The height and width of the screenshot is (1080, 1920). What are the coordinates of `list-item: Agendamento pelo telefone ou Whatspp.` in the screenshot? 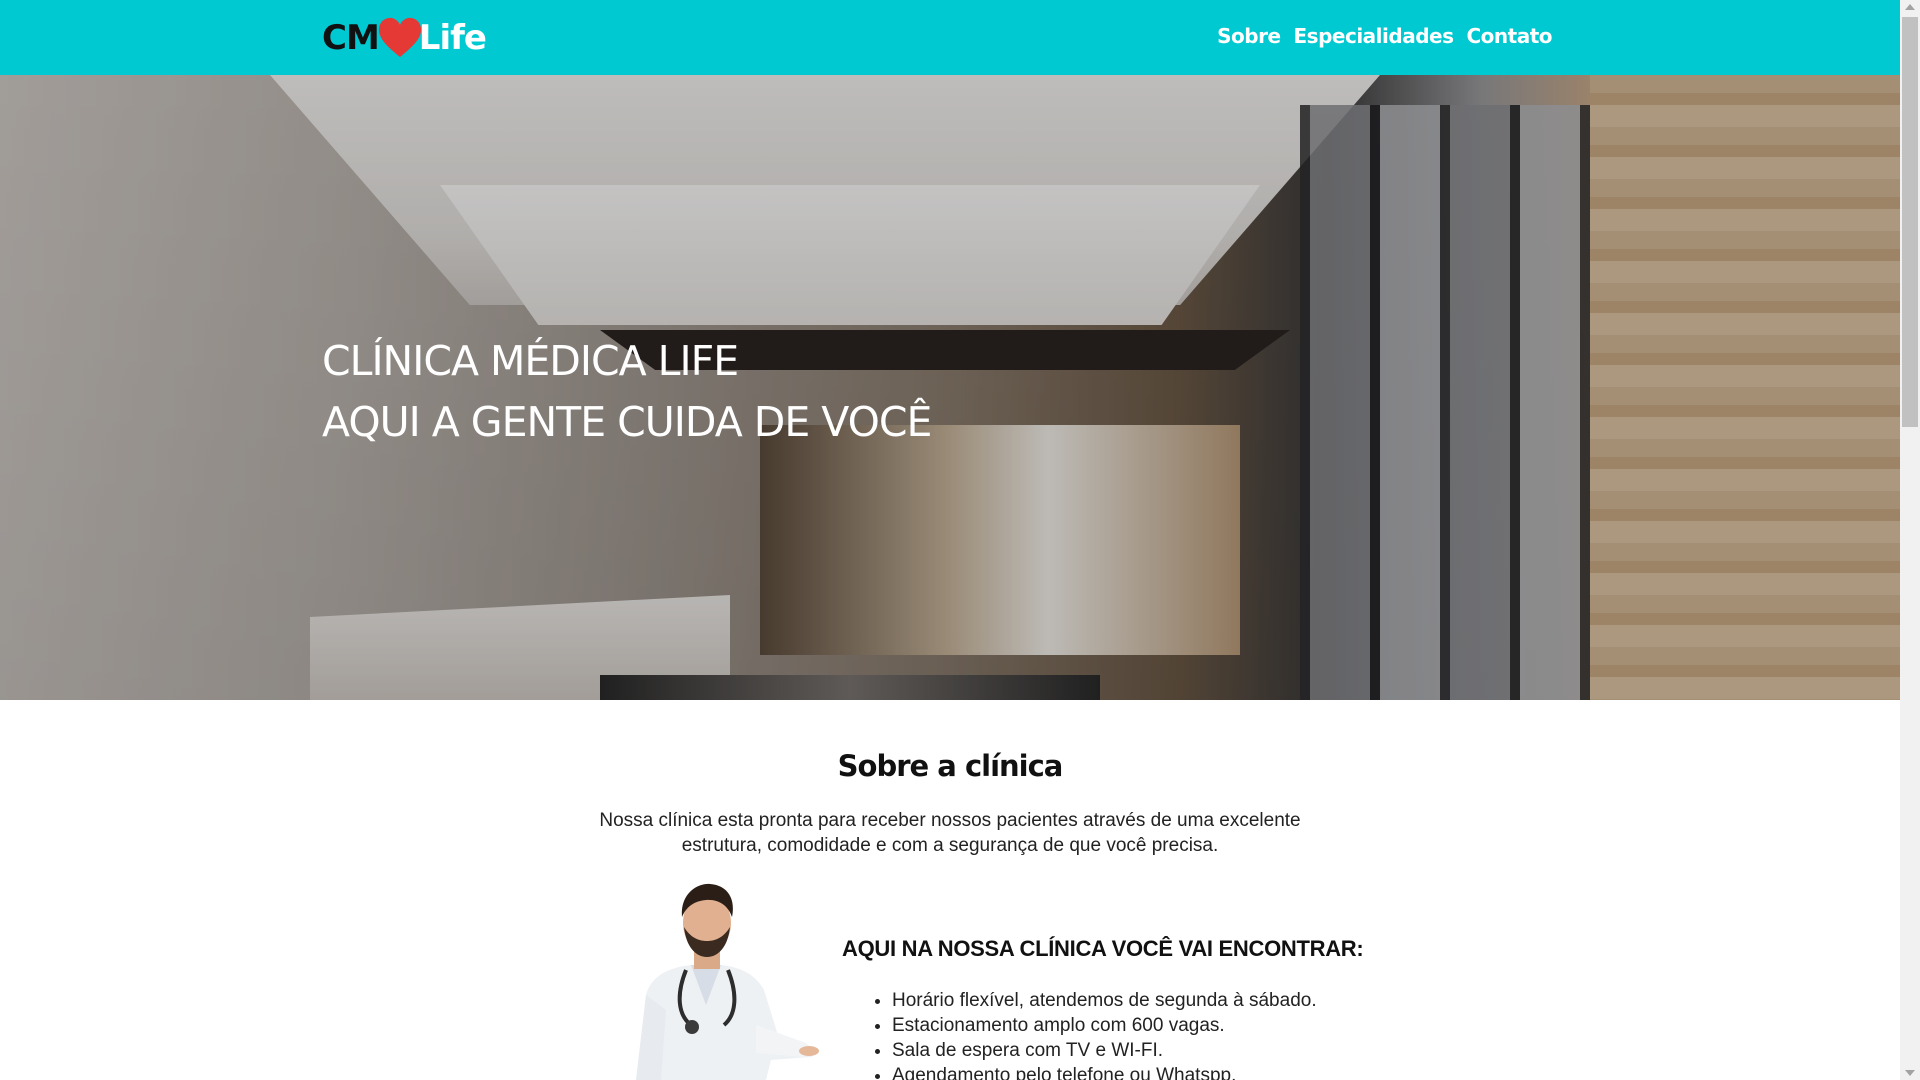 It's located at (1104, 1071).